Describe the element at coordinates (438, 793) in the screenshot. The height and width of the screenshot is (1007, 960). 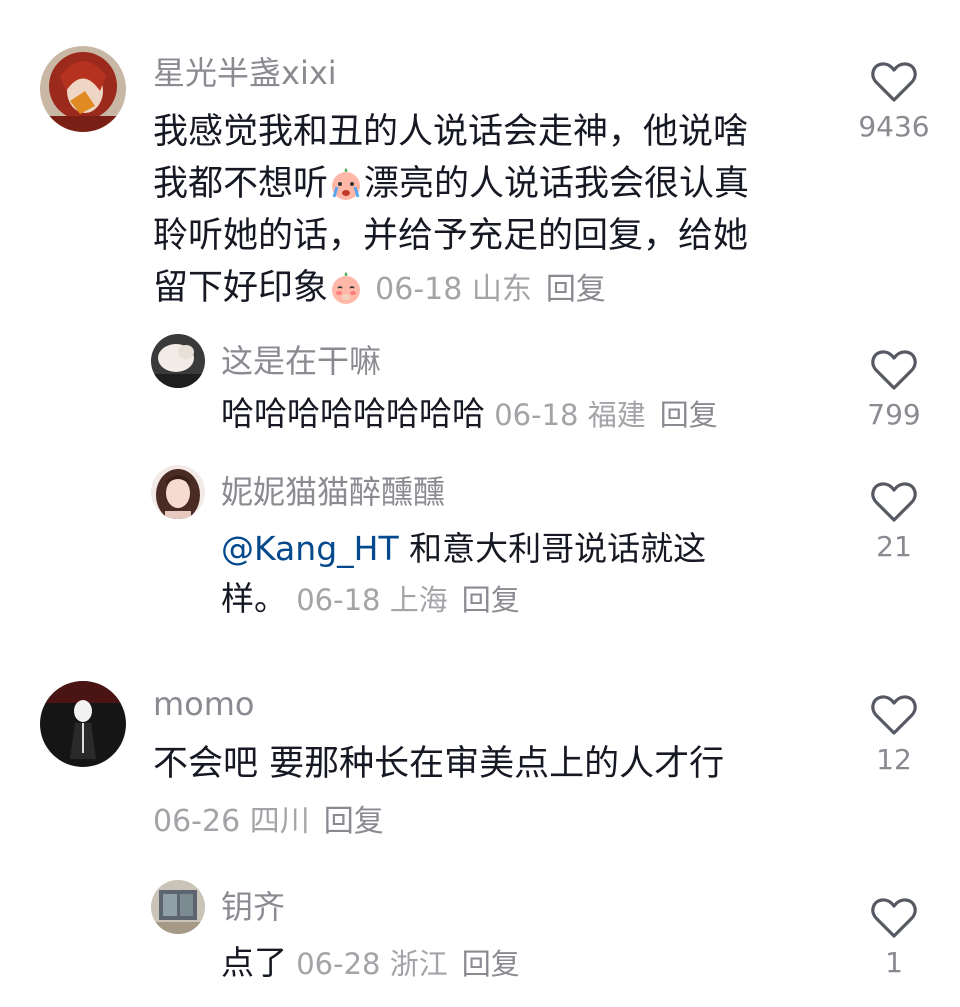
I see `comment-text: 不会吧 要那种长在审美点上的人才行 06-26 四川 回复` at that location.